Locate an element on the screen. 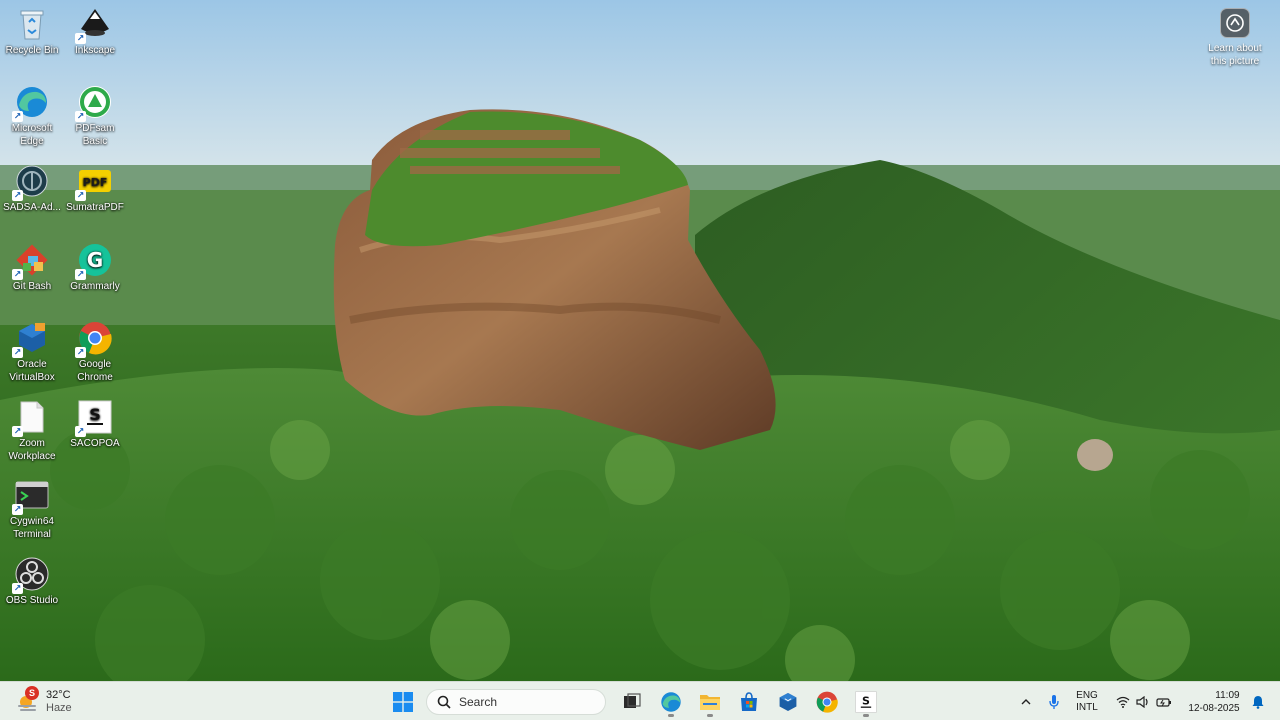 Image resolution: width=1280 pixels, height=720 pixels. clock-time: 11:09 is located at coordinates (1227, 695).